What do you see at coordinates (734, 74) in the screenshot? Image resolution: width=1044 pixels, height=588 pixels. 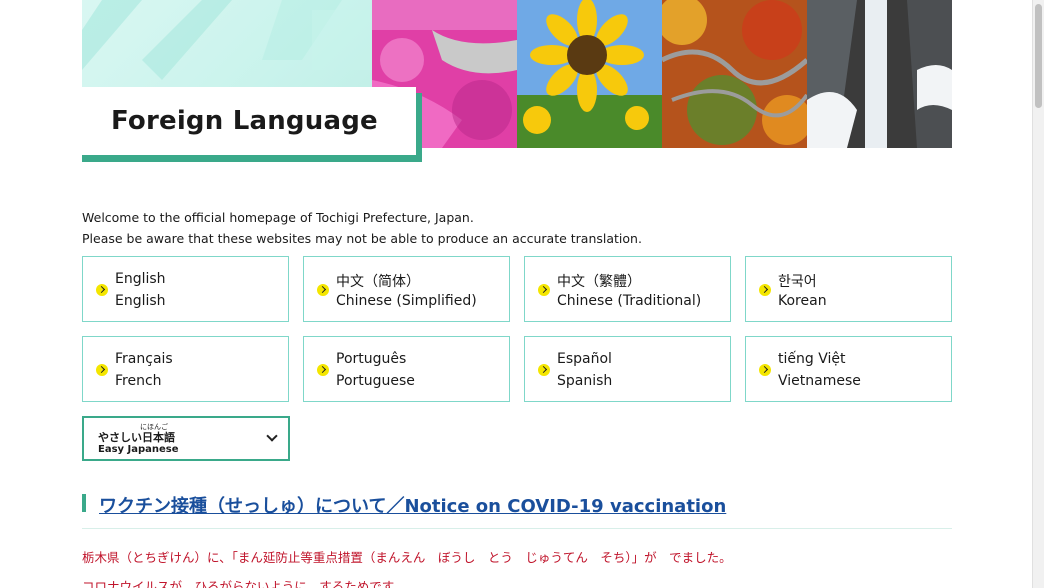 I see `photo-autumn-road` at bounding box center [734, 74].